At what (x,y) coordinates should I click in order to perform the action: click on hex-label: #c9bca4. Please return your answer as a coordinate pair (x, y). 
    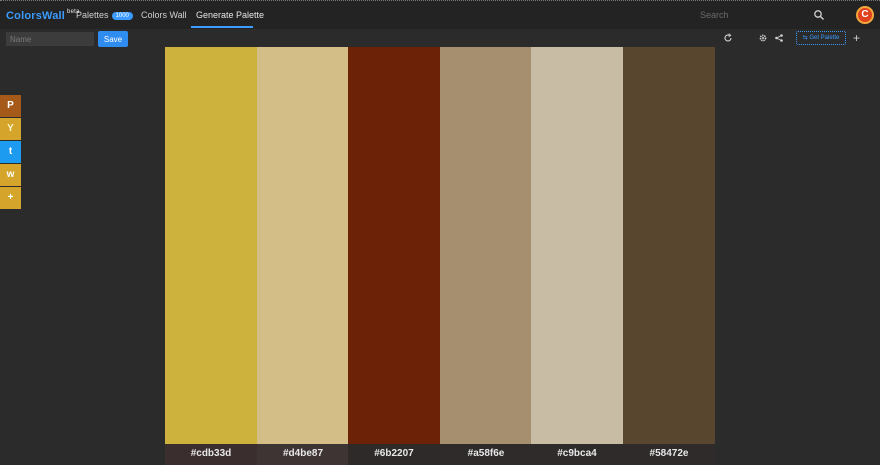
    Looking at the image, I should click on (577, 454).